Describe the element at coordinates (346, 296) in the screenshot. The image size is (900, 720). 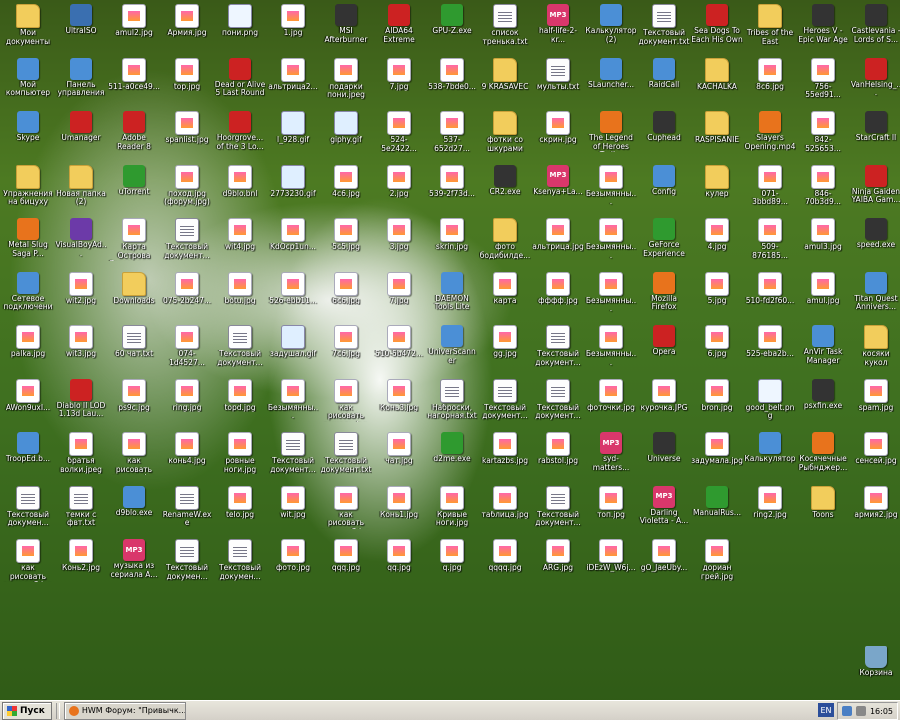
I see `desktop-icon: 6c6.jpg` at that location.